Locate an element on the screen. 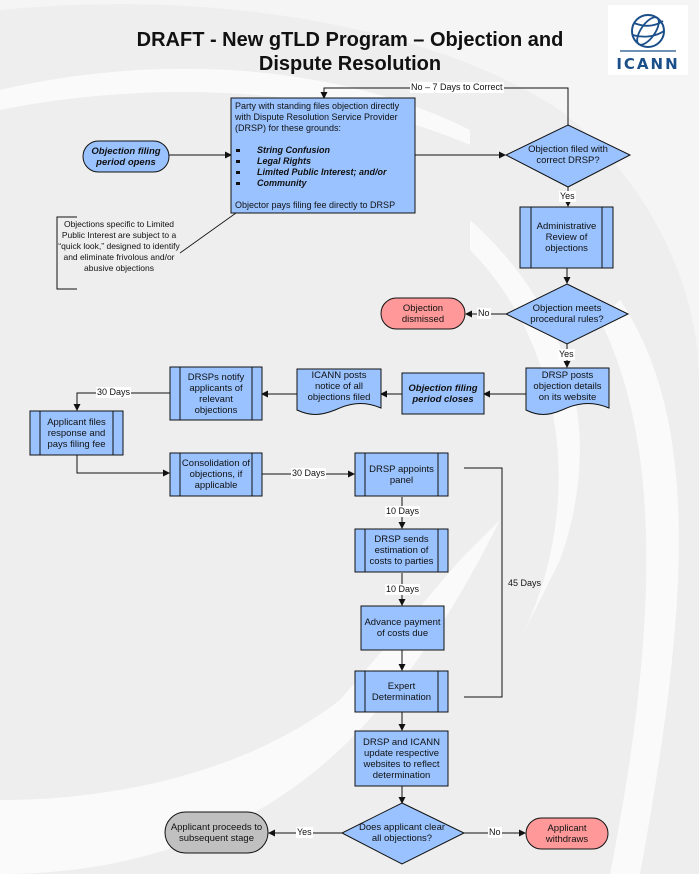 The width and height of the screenshot is (699, 874). node-correct-drsp-line-1: Objection filed with is located at coordinates (568, 149).